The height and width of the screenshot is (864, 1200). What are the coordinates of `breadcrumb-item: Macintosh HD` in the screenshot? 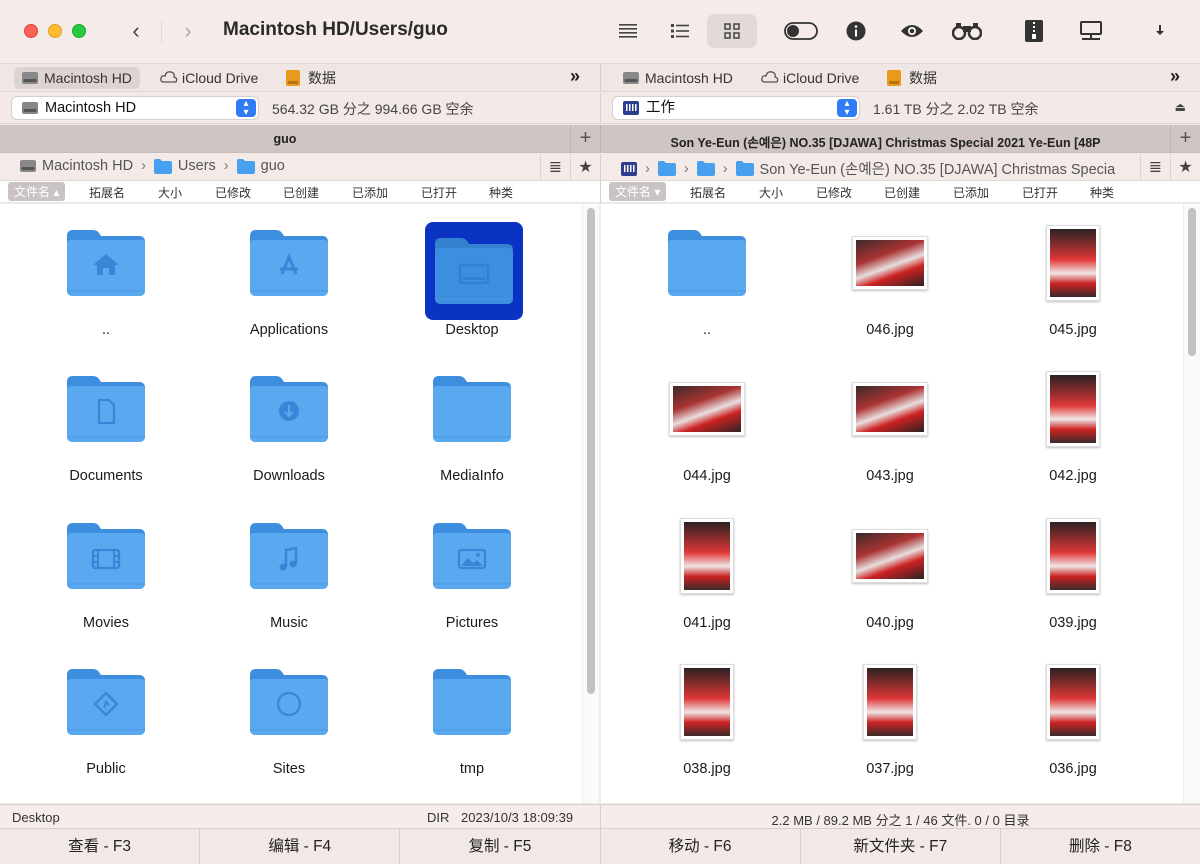 It's located at (87, 166).